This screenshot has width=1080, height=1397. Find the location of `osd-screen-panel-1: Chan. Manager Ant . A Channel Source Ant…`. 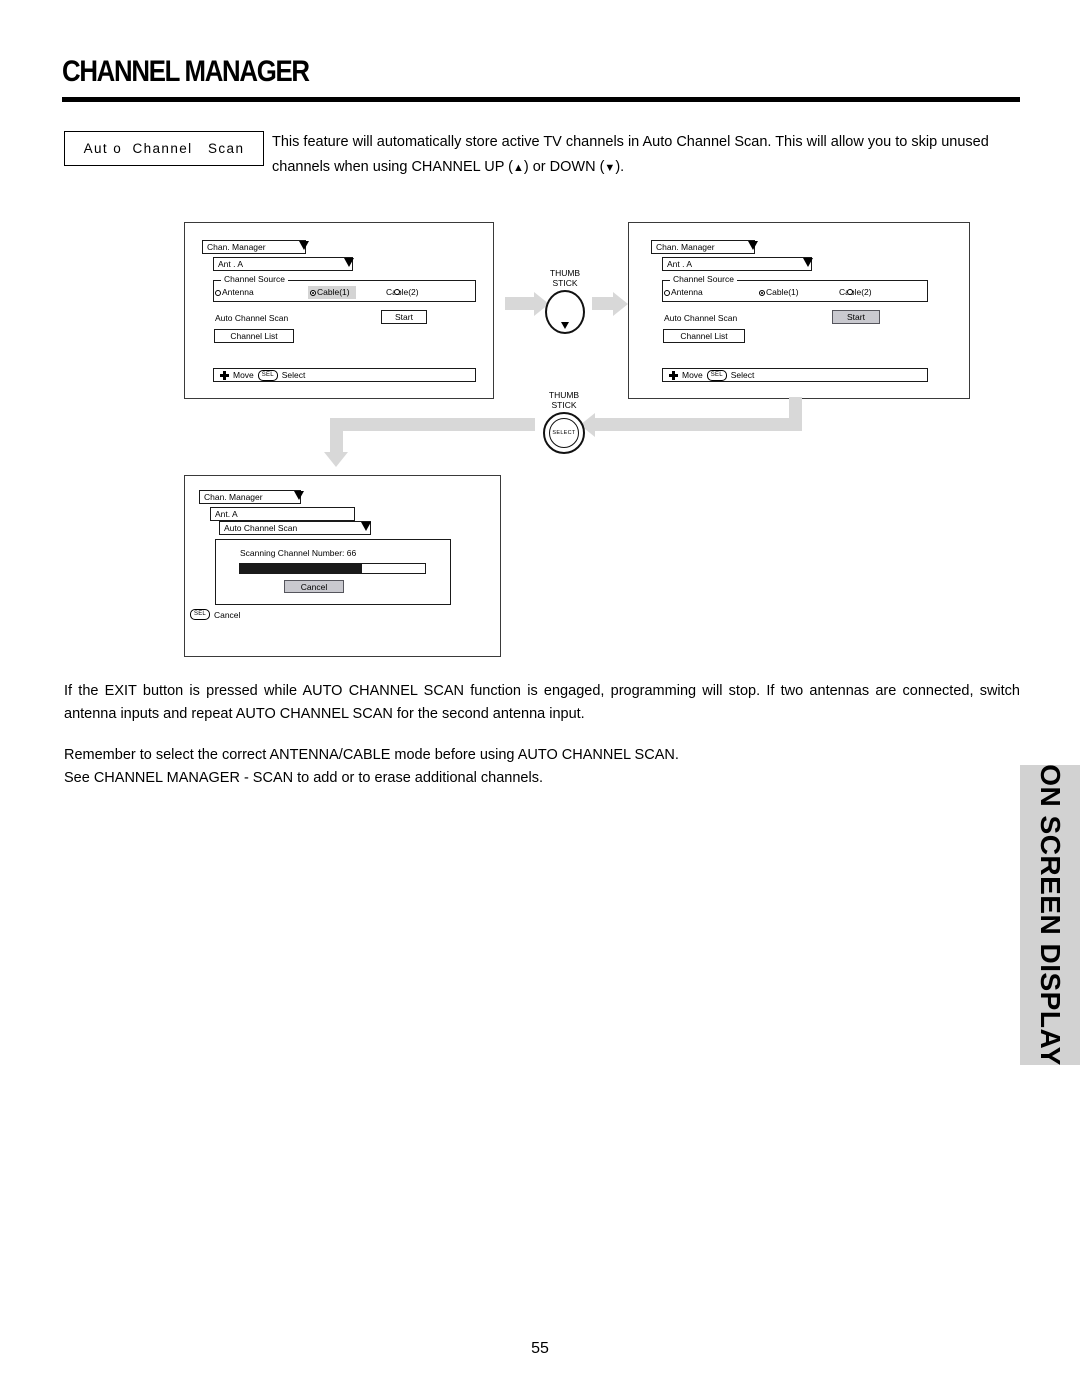

osd-screen-panel-1: Chan. Manager Ant . A Channel Source Ant… is located at coordinates (339, 310).